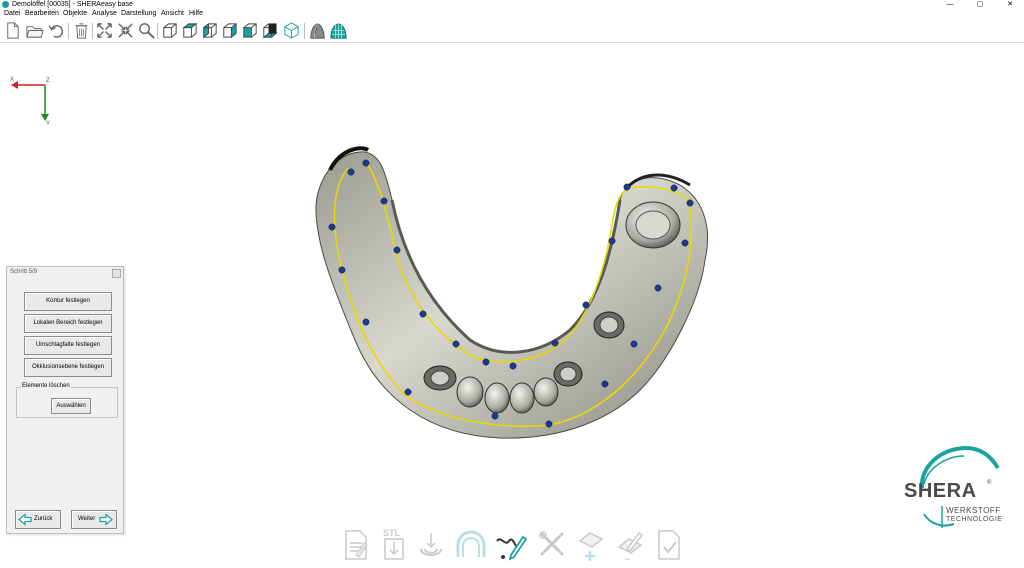  I want to click on select-button: Auswählen, so click(71, 406).